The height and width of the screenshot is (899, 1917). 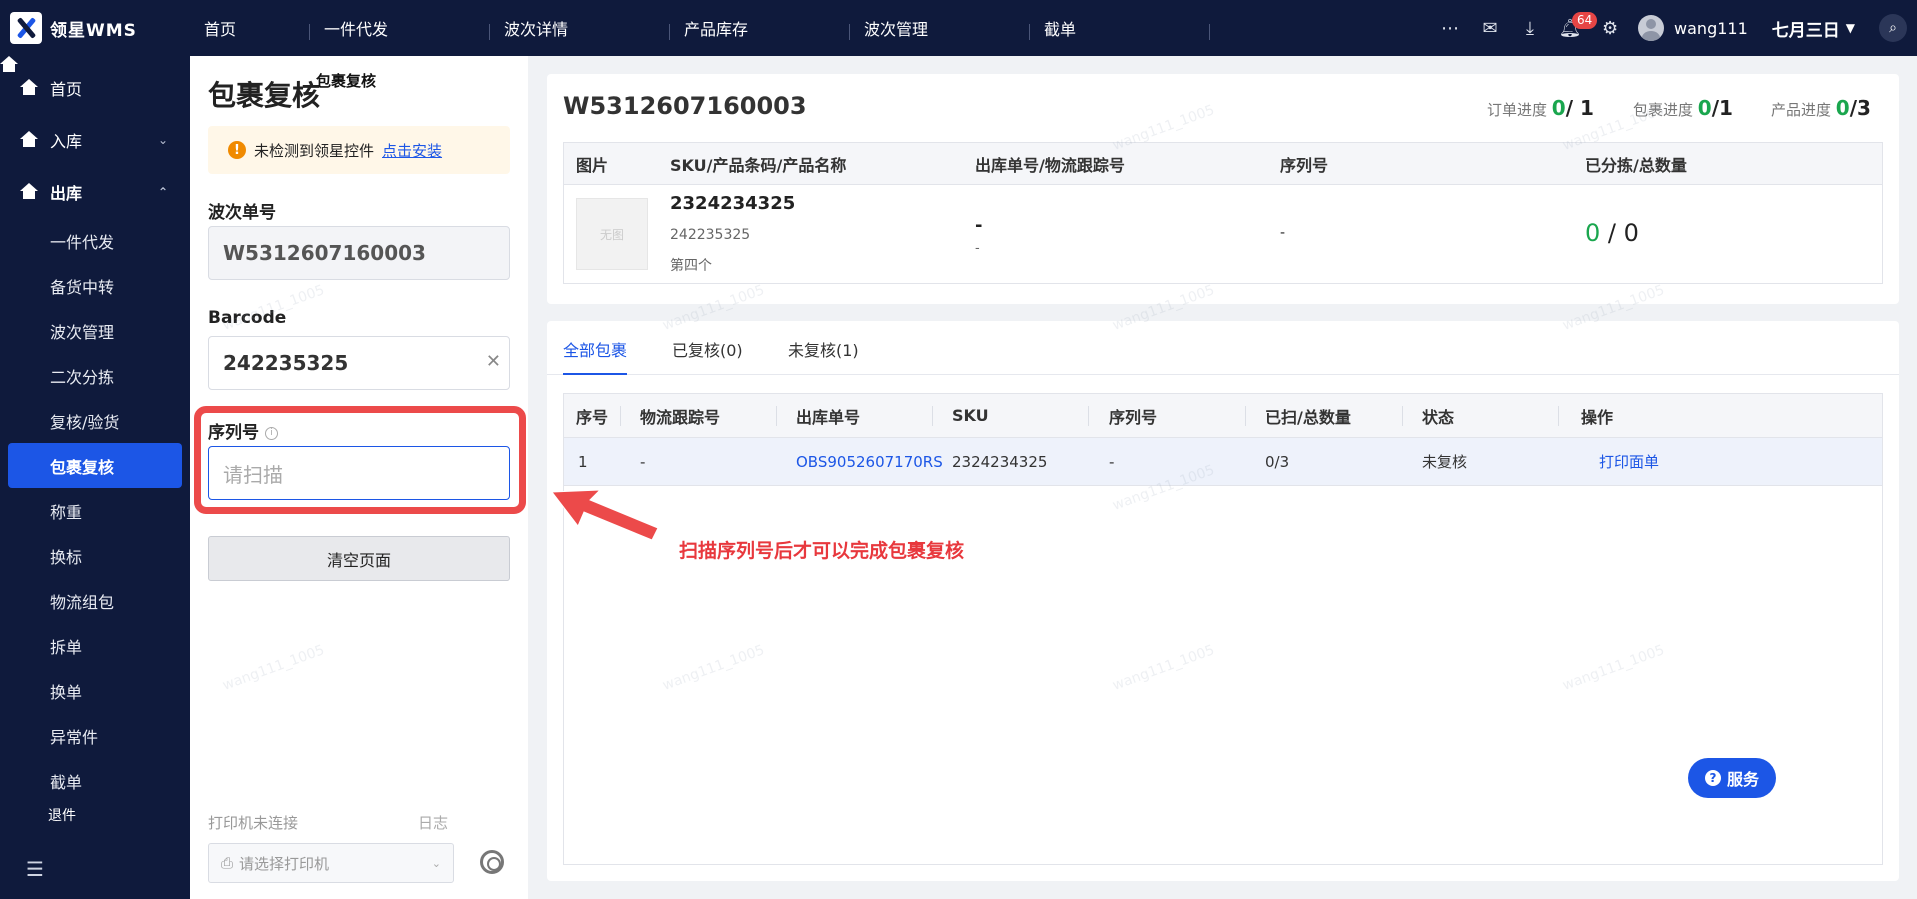 I want to click on sidebar-subitem: 拆单, so click(x=95, y=645).